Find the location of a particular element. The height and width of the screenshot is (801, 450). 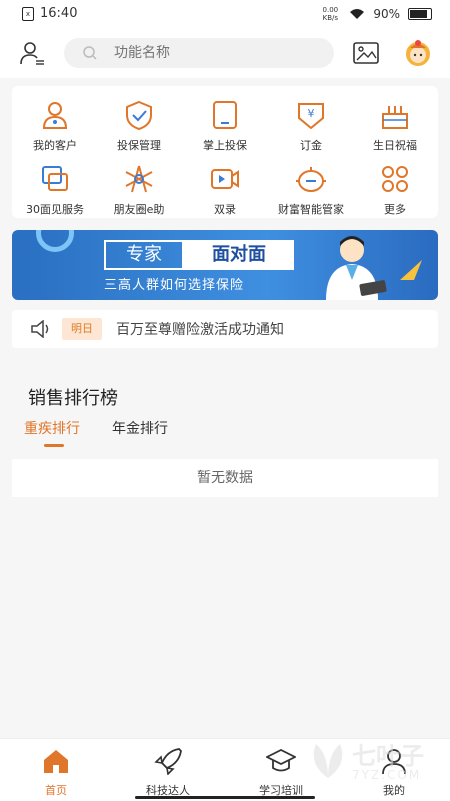

grid-item-policy-management: 投保管理 is located at coordinates (139, 126).